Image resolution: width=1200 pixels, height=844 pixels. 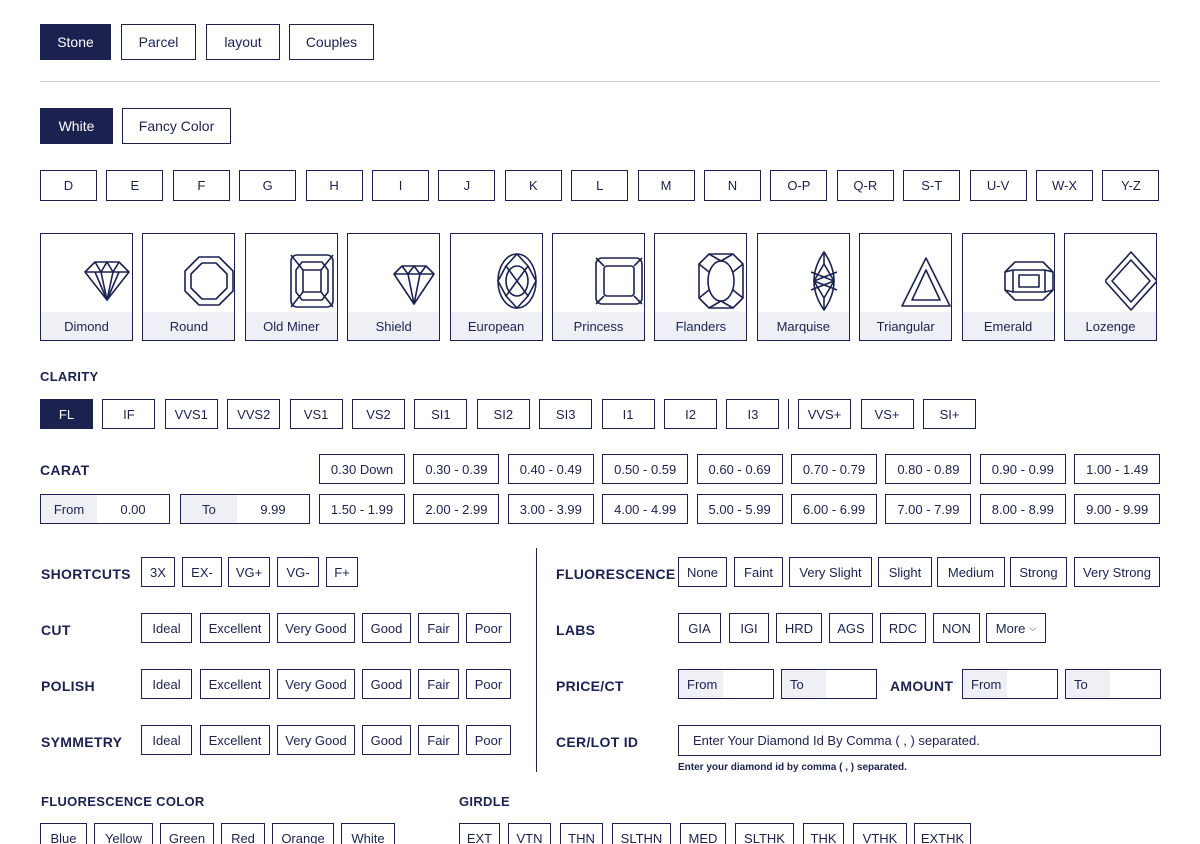 I want to click on lab-ags: AGS, so click(x=851, y=628).